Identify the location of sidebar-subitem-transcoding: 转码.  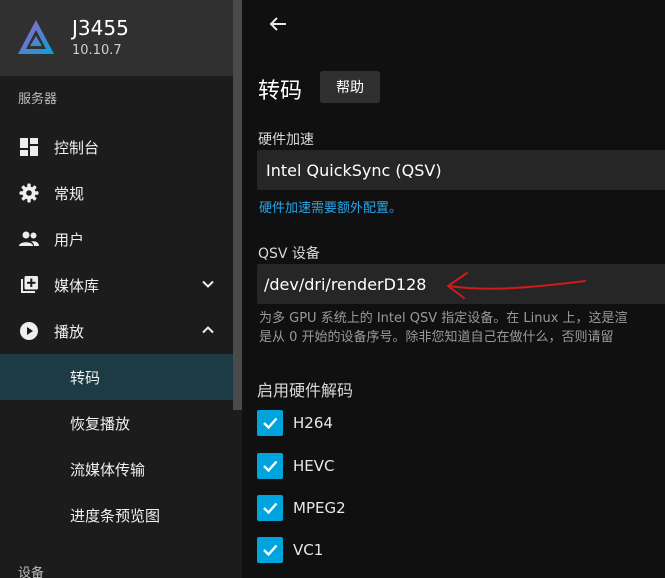
(121, 377).